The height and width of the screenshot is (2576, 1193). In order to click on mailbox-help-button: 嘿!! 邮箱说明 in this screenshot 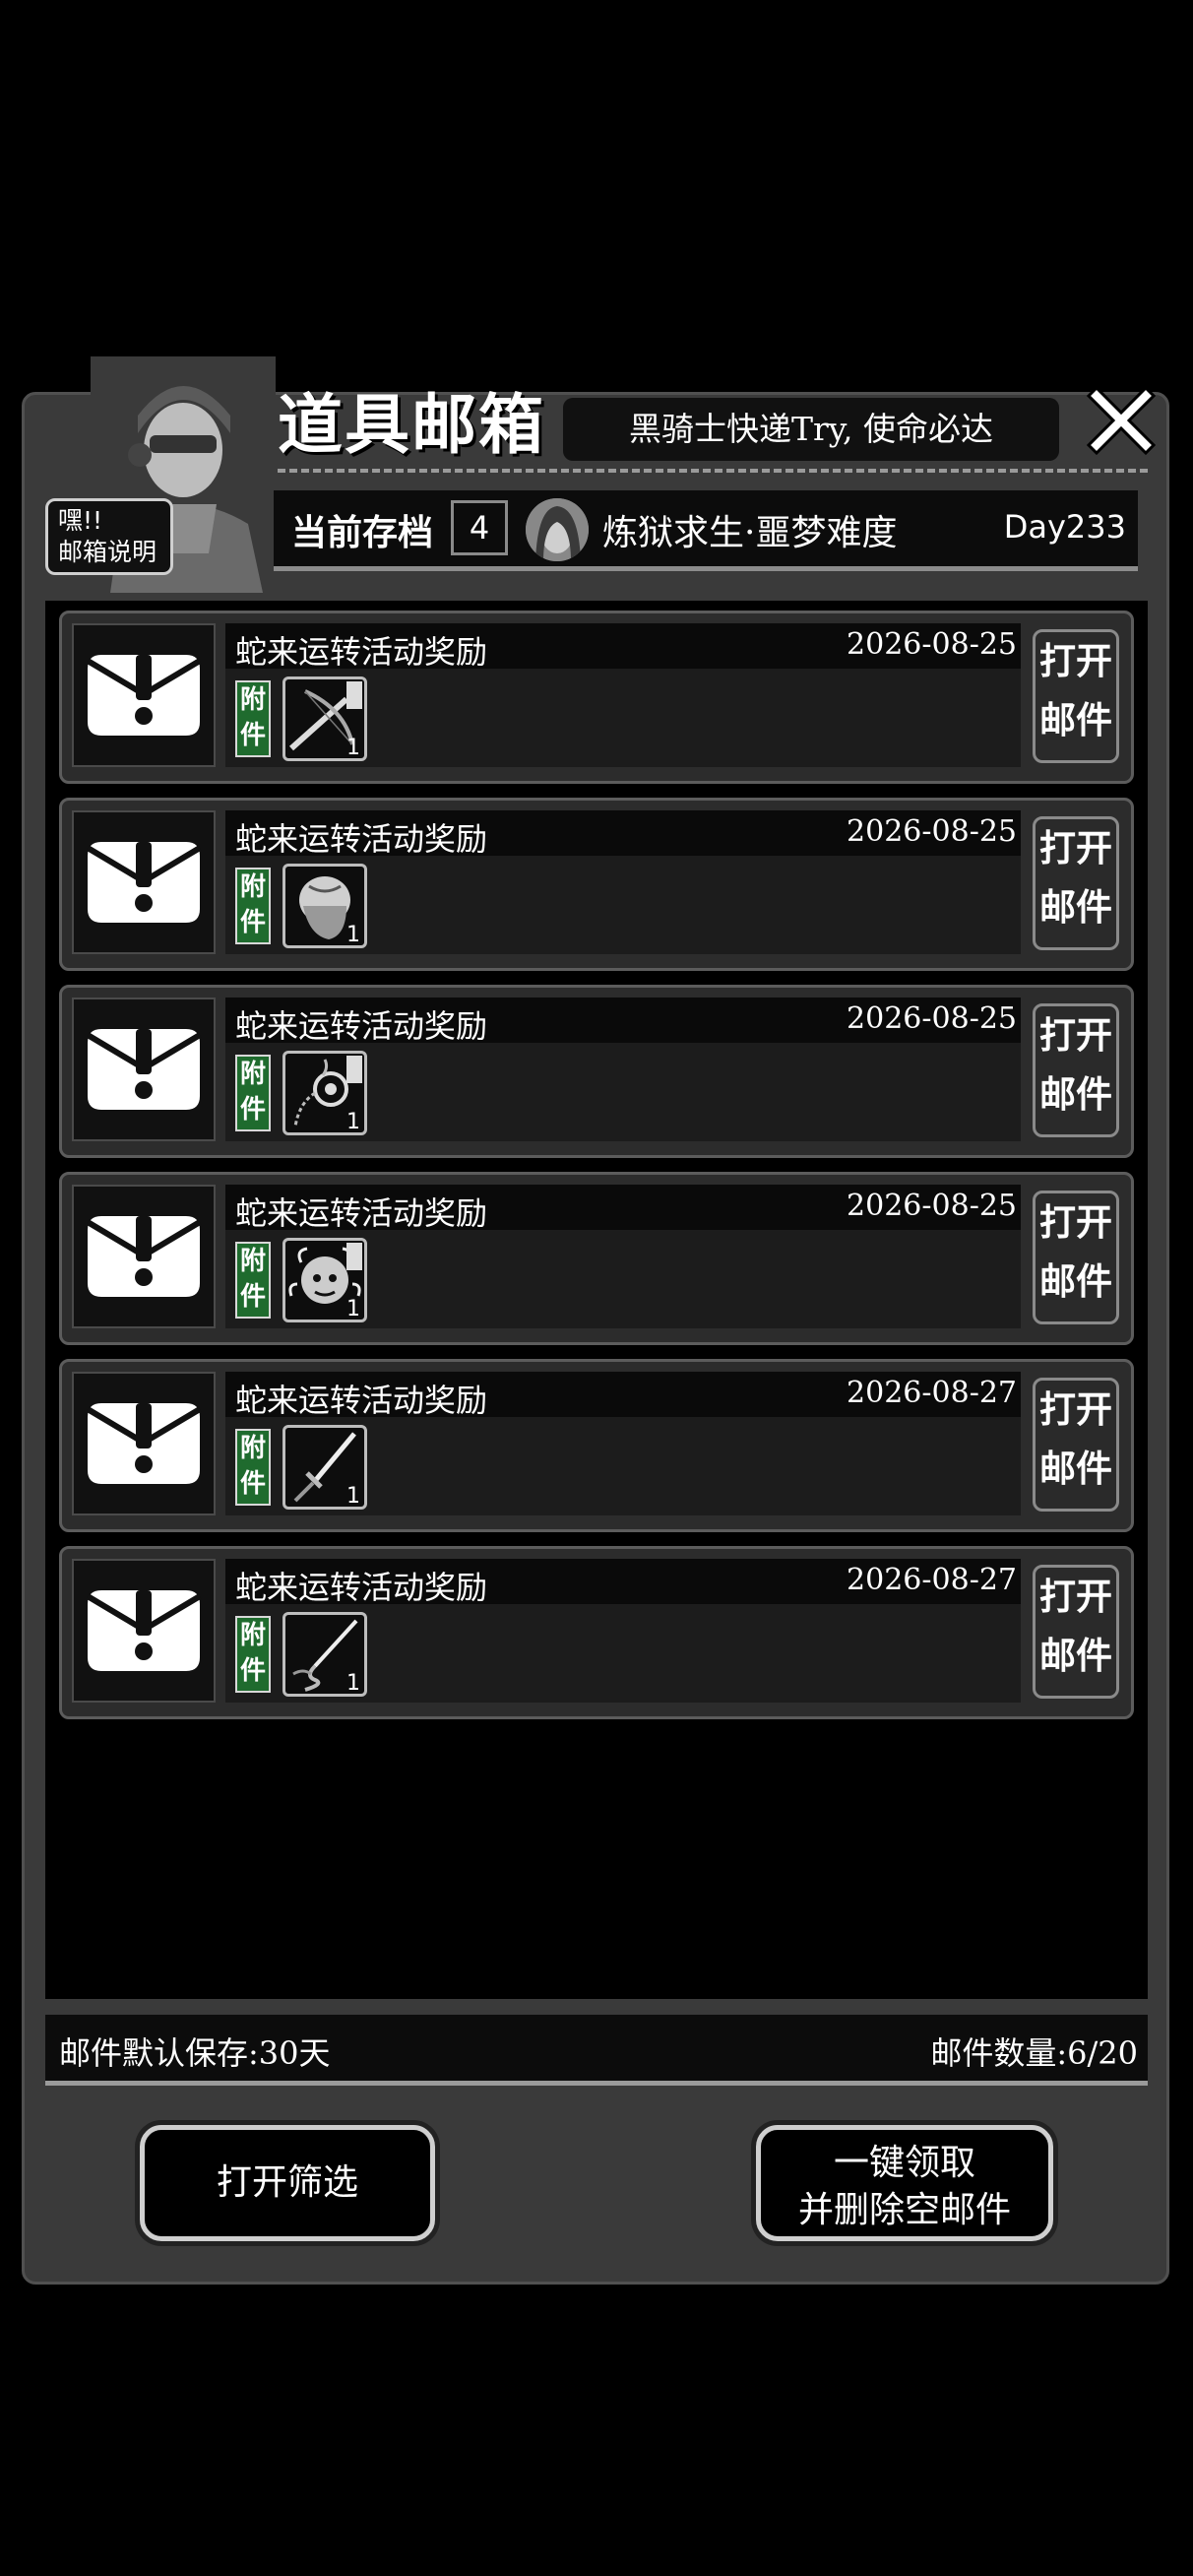, I will do `click(109, 536)`.